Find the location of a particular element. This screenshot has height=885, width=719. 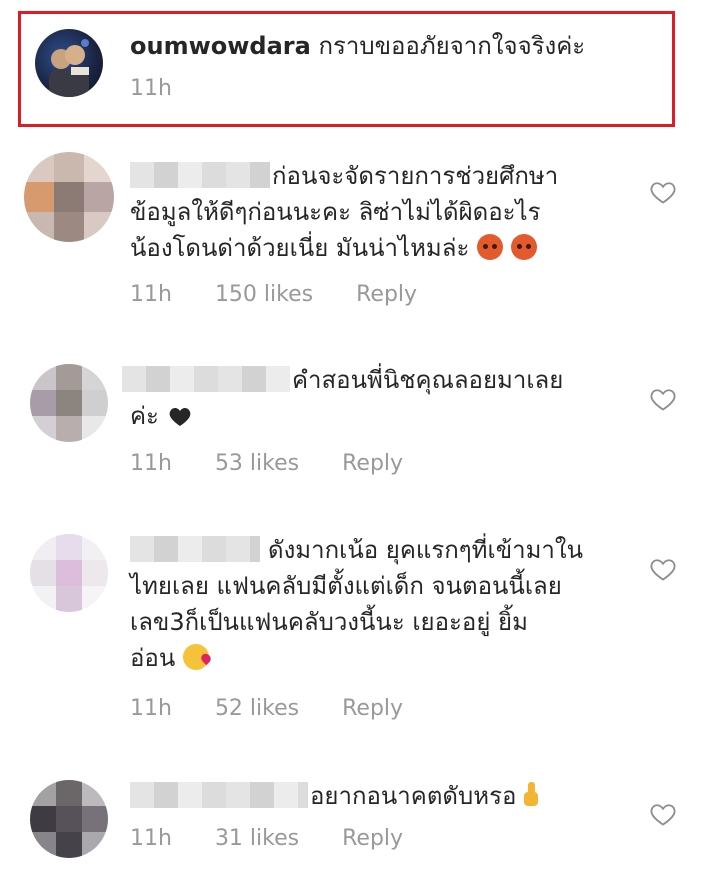

comment-text: กราบขออภัยจากใจจริงค่ะ is located at coordinates (452, 46).